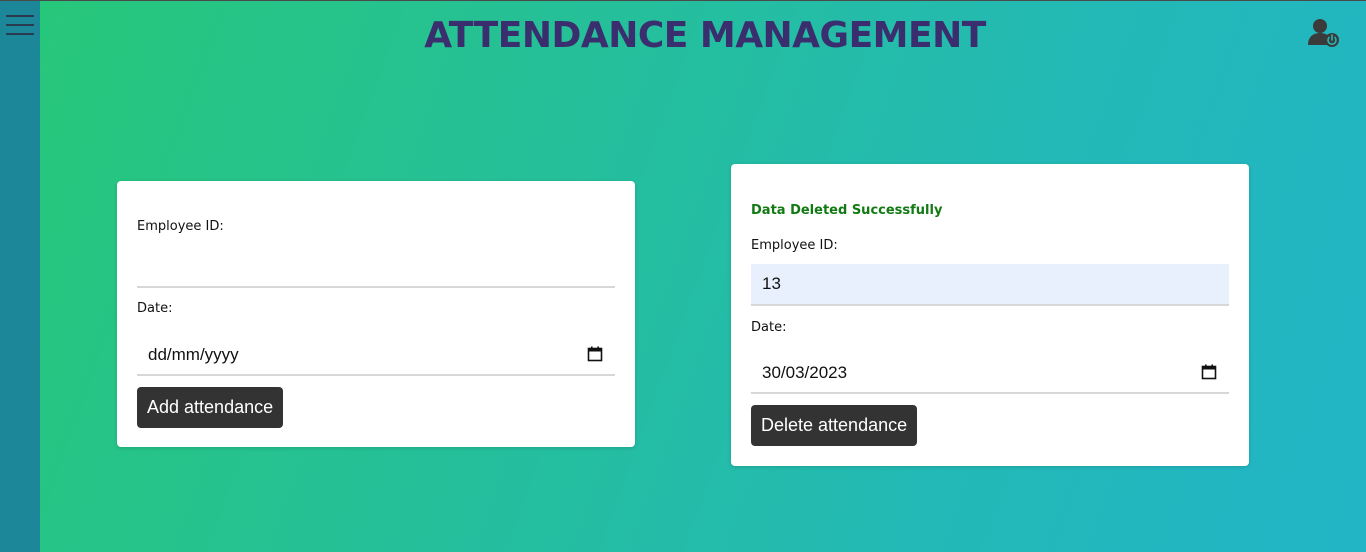 The height and width of the screenshot is (552, 1366). Describe the element at coordinates (1324, 34) in the screenshot. I see `user-logout-icon` at that location.